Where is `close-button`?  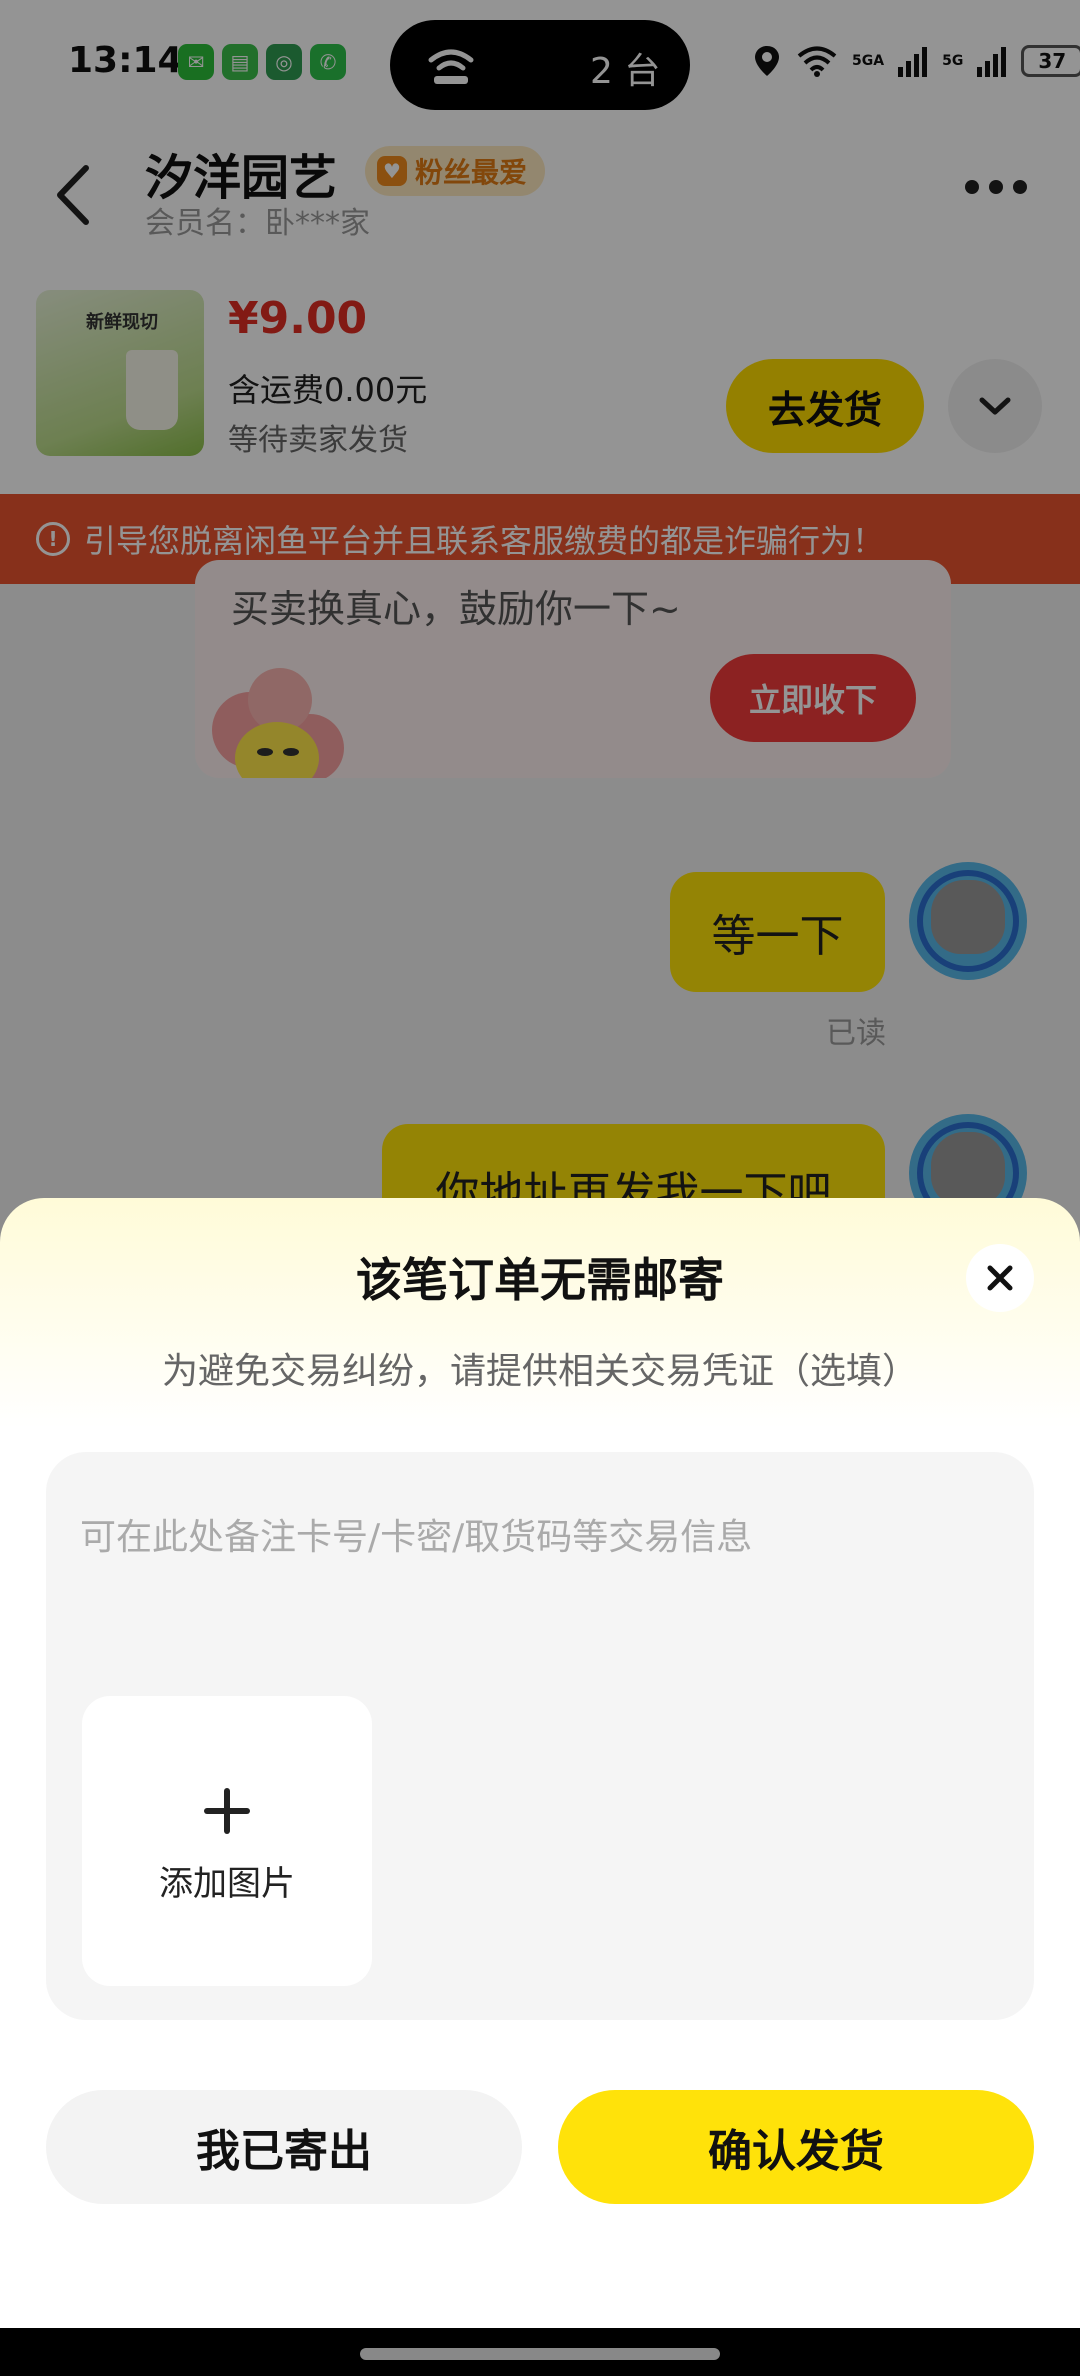 close-button is located at coordinates (1000, 1278).